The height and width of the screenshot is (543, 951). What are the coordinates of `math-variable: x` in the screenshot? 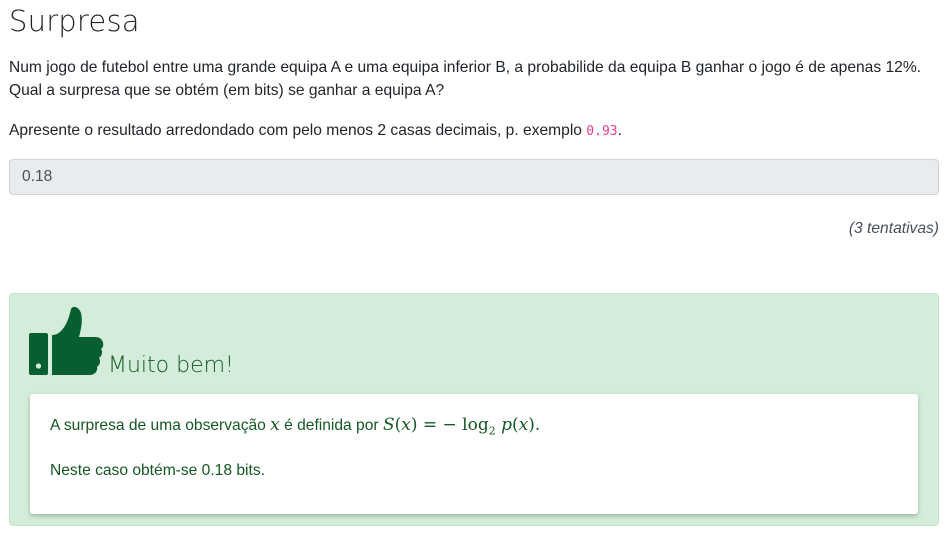 It's located at (275, 425).